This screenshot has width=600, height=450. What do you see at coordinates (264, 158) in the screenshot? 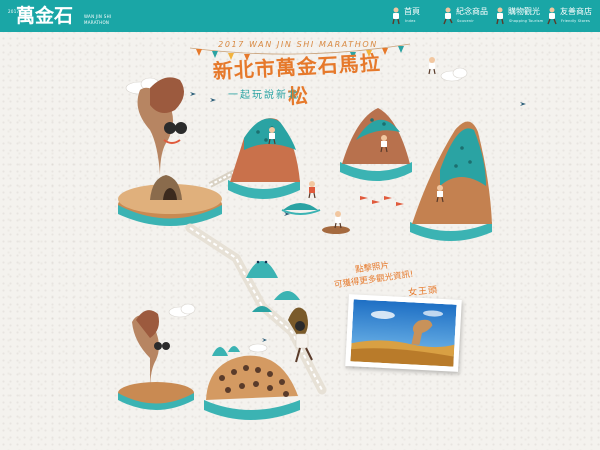
I see `mountain-island-center` at bounding box center [264, 158].